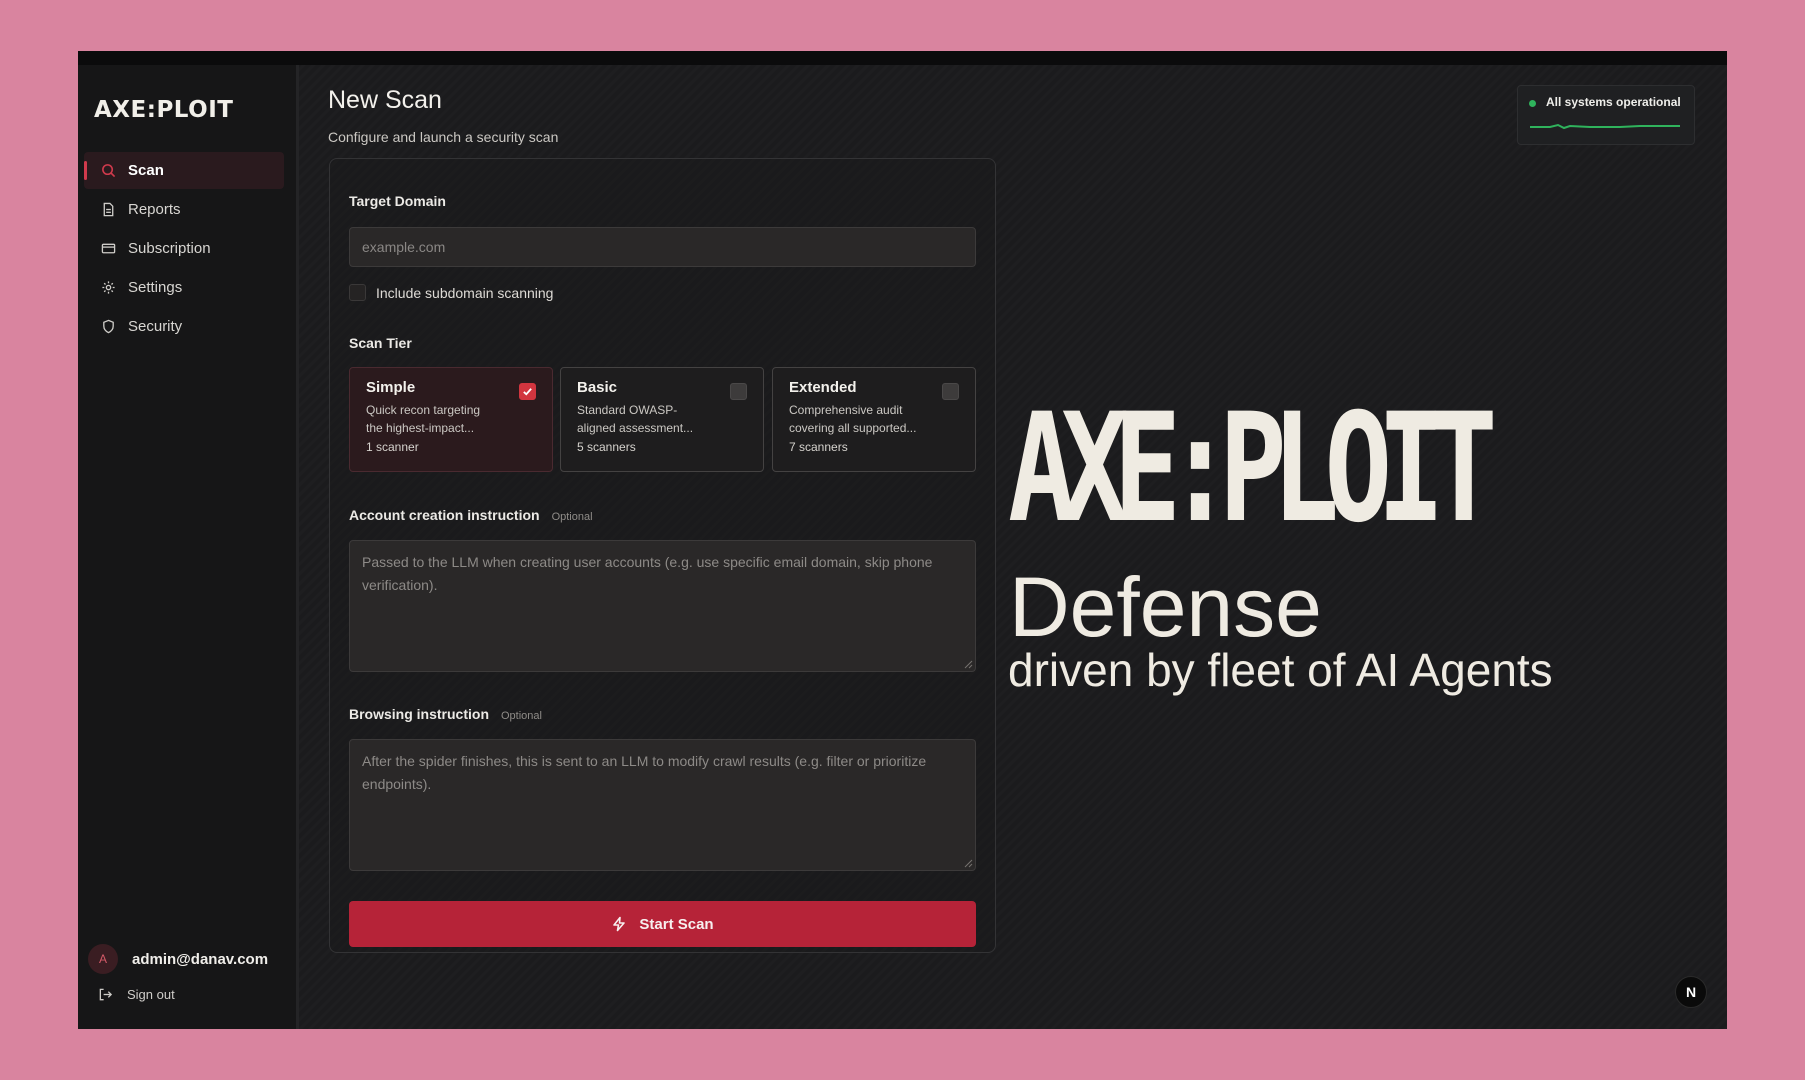  What do you see at coordinates (184, 287) in the screenshot?
I see `sidebar-item-settings: Settings` at bounding box center [184, 287].